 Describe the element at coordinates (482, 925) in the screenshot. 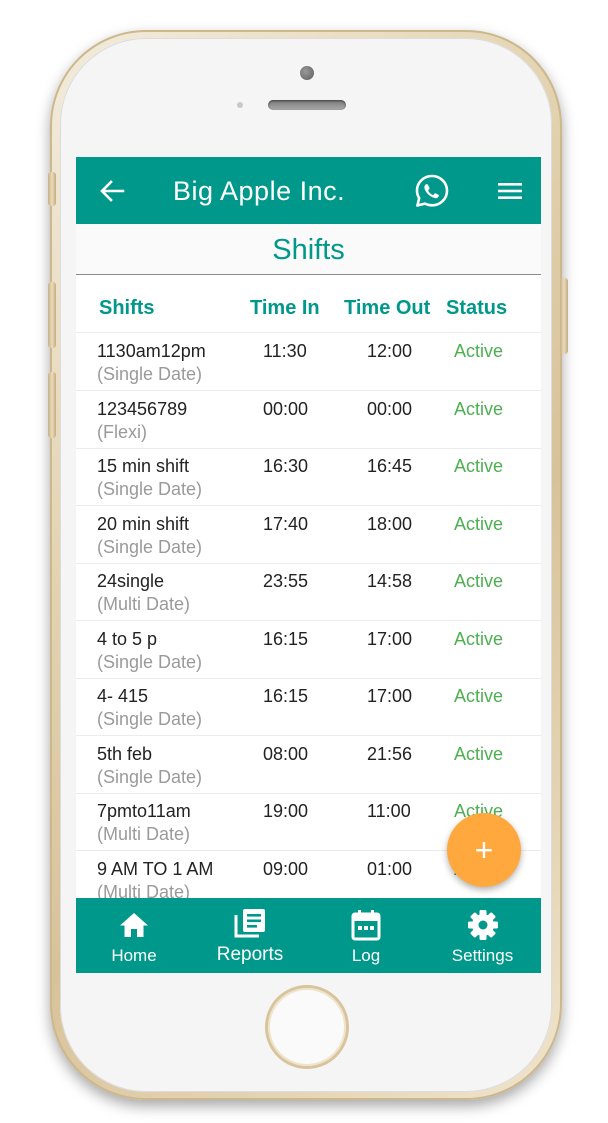

I see `gear-icon` at that location.